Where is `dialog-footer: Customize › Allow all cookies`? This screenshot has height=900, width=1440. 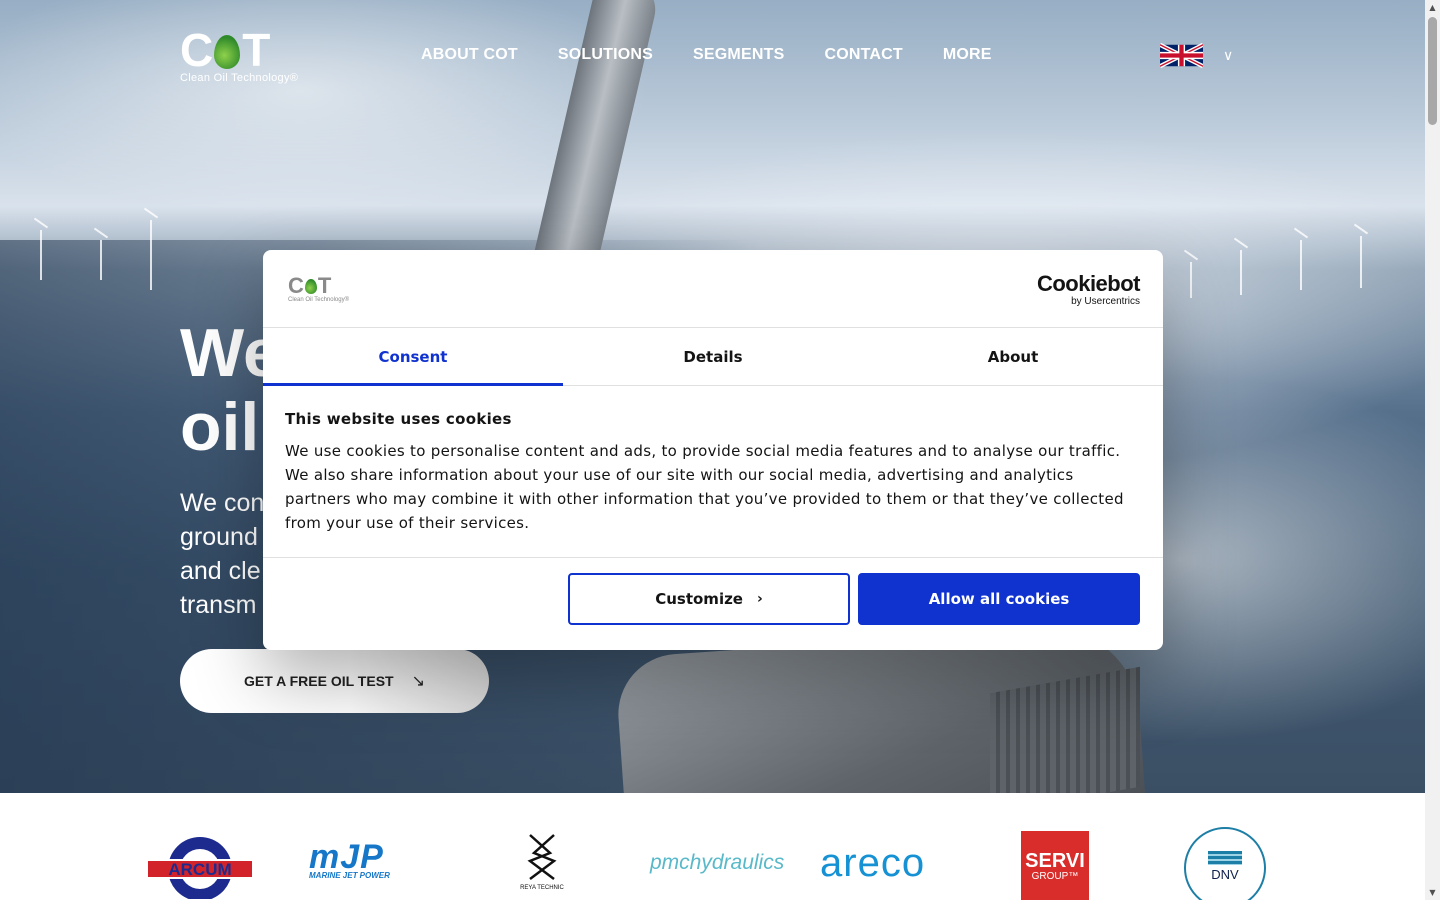
dialog-footer: Customize › Allow all cookies is located at coordinates (713, 603).